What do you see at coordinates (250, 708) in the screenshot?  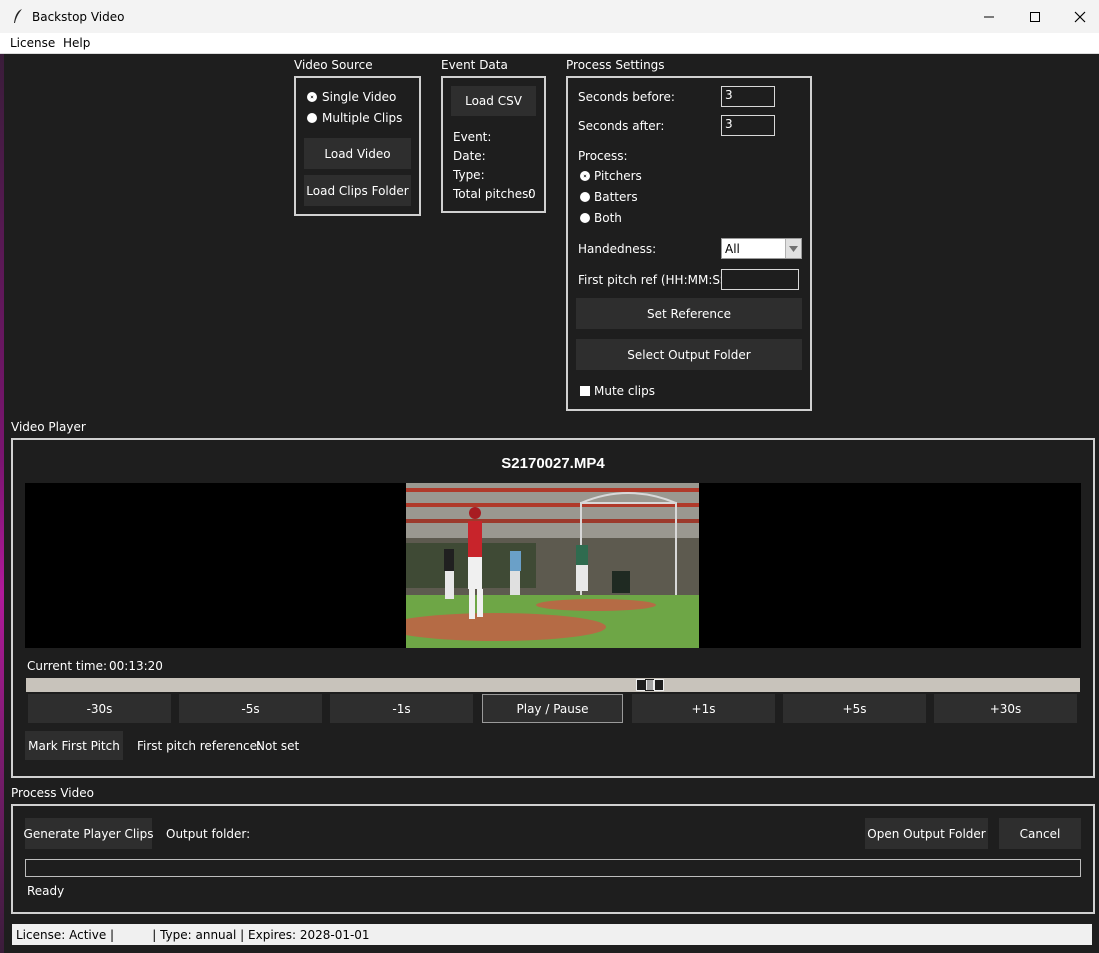 I see `seek-back-5-button: -5s` at bounding box center [250, 708].